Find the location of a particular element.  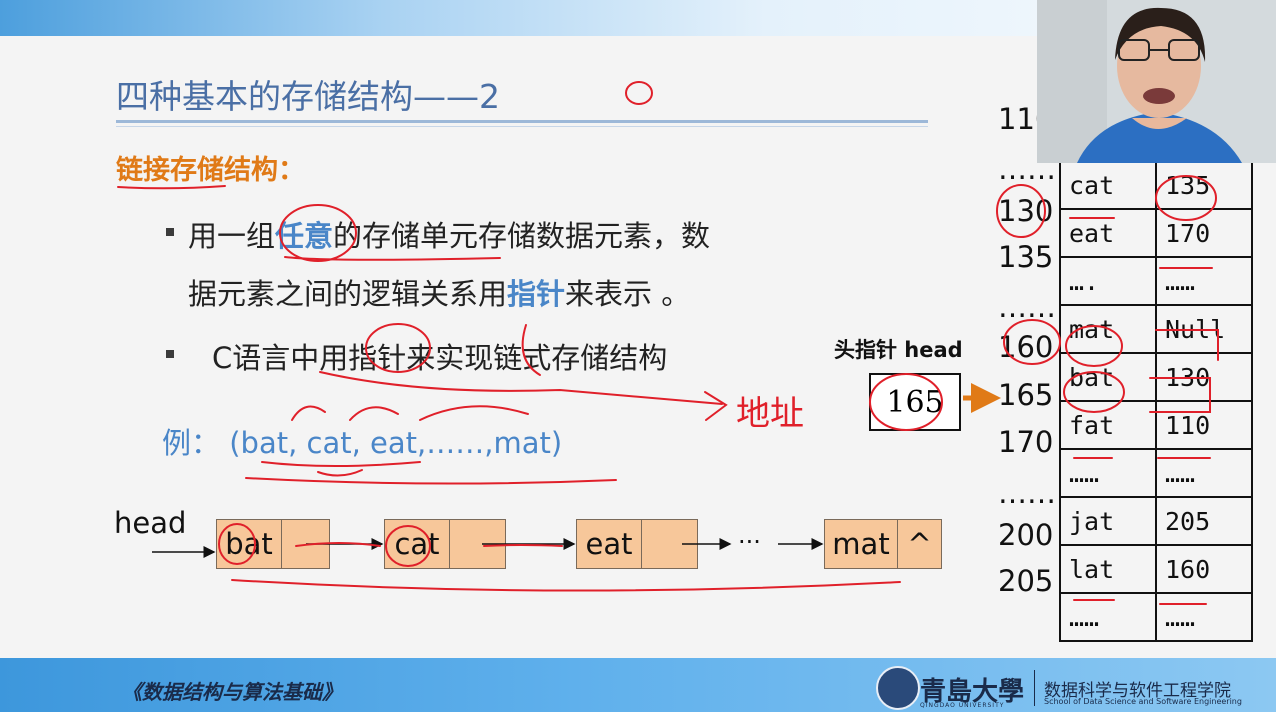

presenter-video is located at coordinates (1156, 81).